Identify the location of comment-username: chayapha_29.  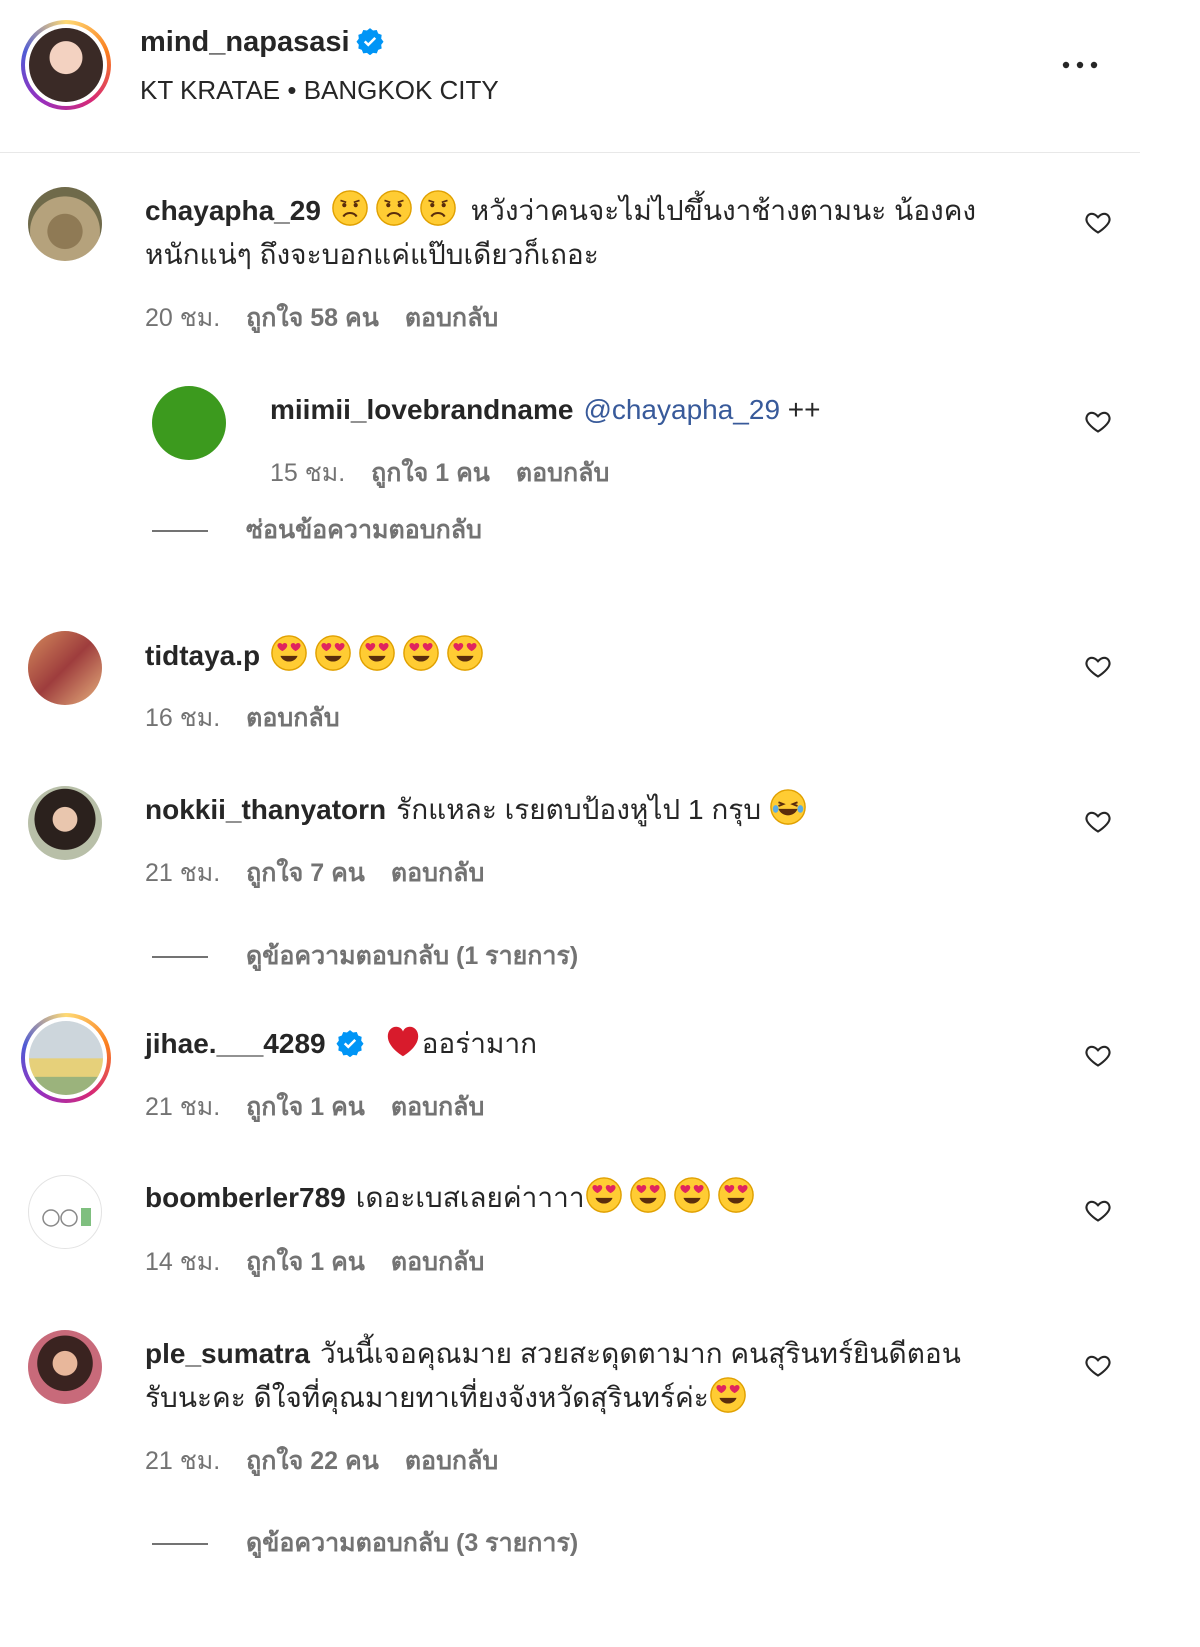
(233, 210).